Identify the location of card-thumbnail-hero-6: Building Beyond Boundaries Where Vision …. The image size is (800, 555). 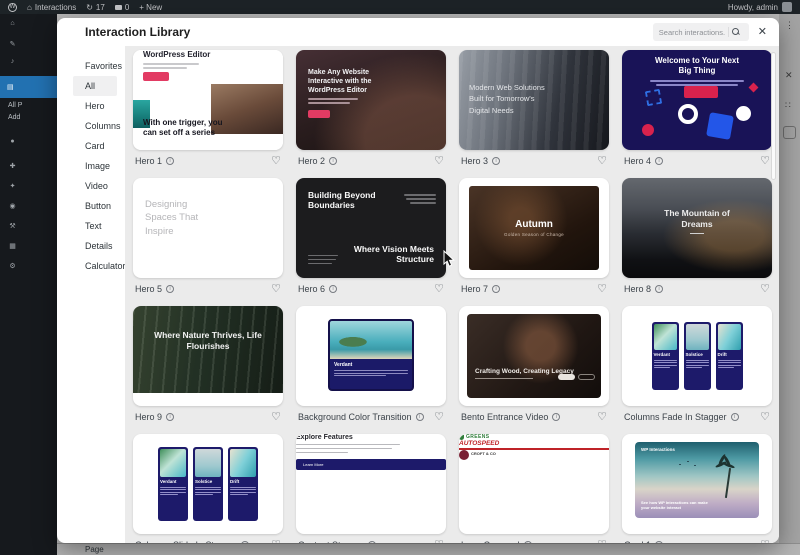
(371, 228).